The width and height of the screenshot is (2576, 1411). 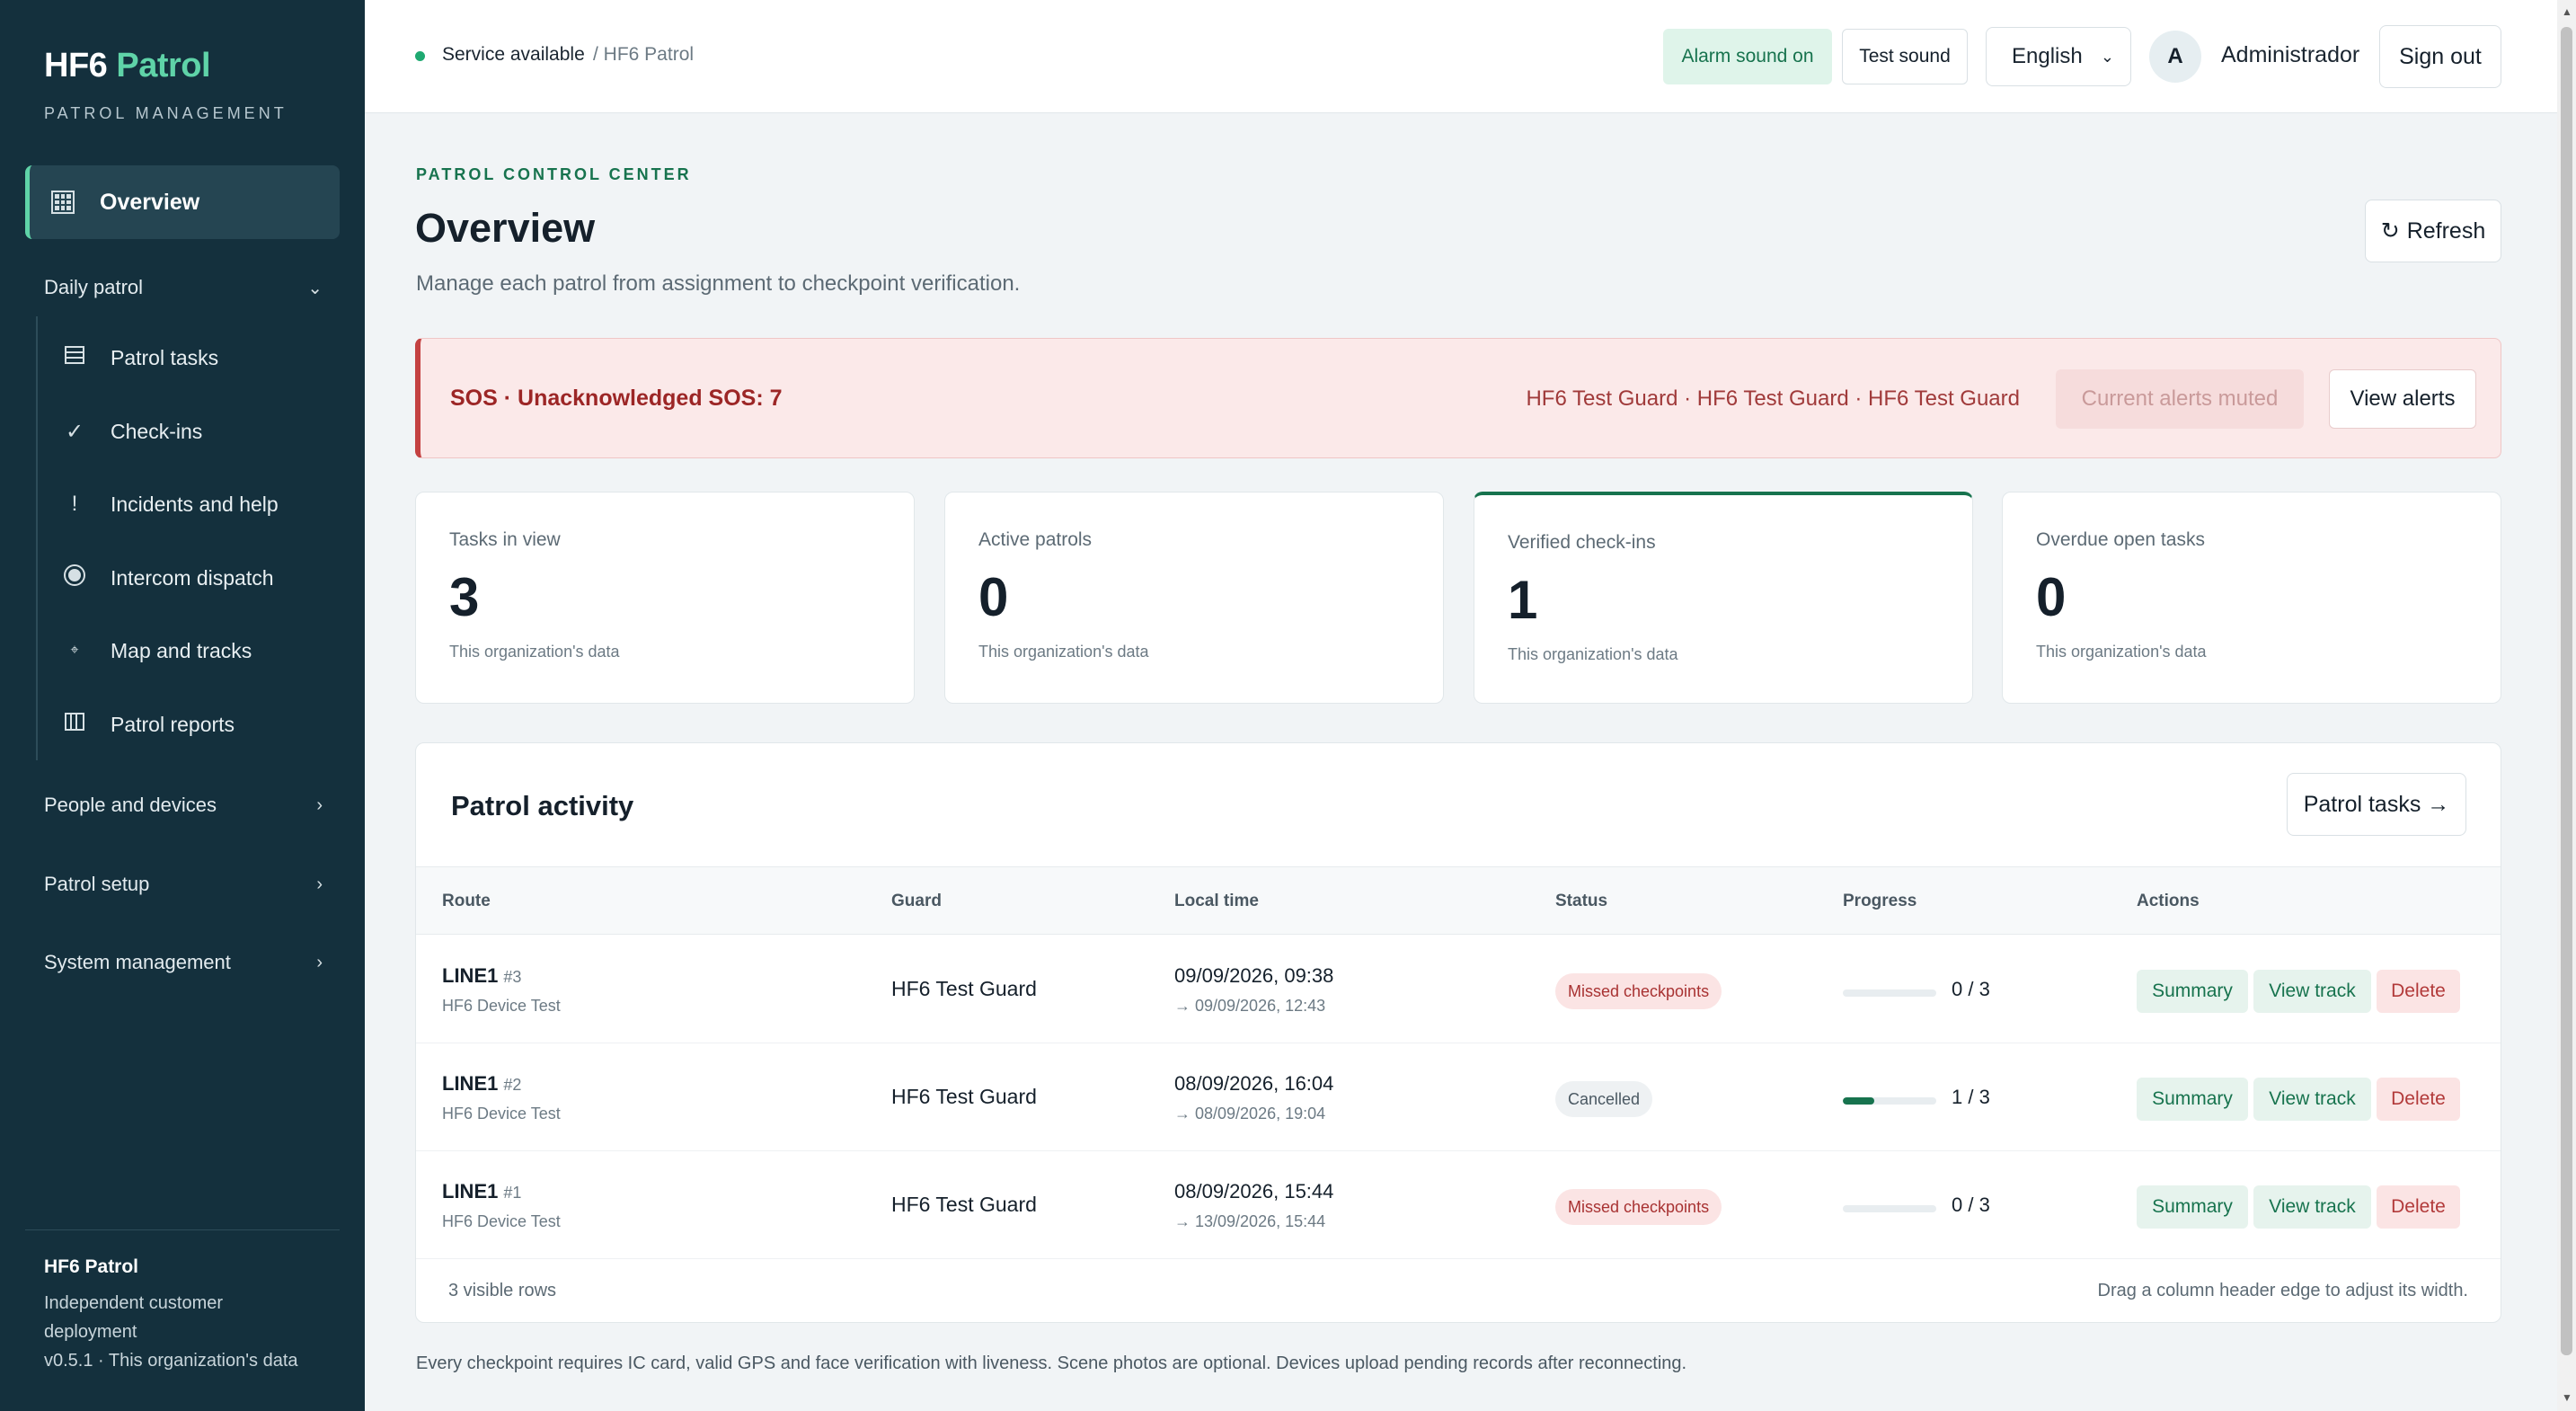 I want to click on service-status: Service available, so click(x=514, y=54).